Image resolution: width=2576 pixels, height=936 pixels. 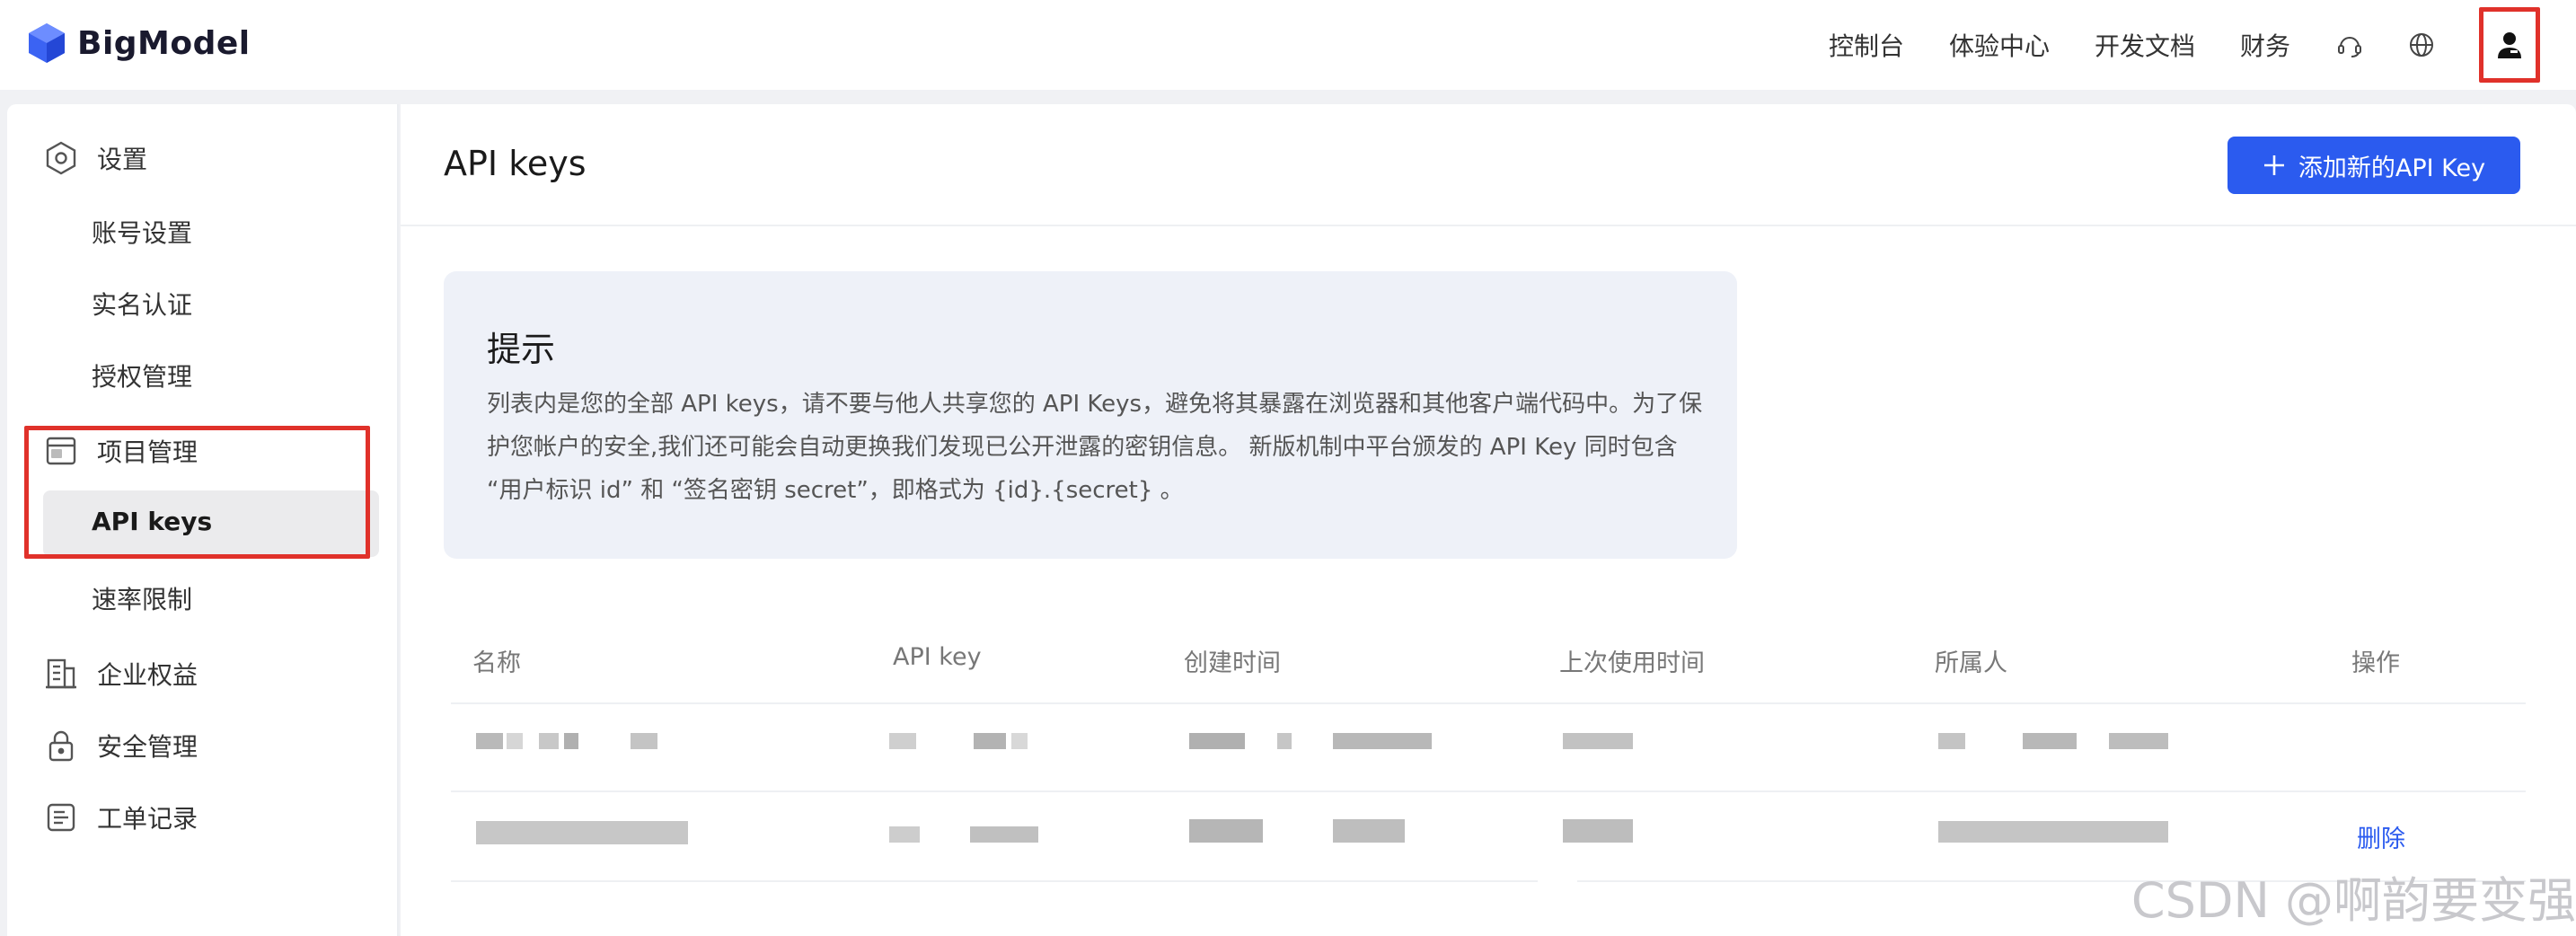 What do you see at coordinates (61, 158) in the screenshot?
I see `settings-icon` at bounding box center [61, 158].